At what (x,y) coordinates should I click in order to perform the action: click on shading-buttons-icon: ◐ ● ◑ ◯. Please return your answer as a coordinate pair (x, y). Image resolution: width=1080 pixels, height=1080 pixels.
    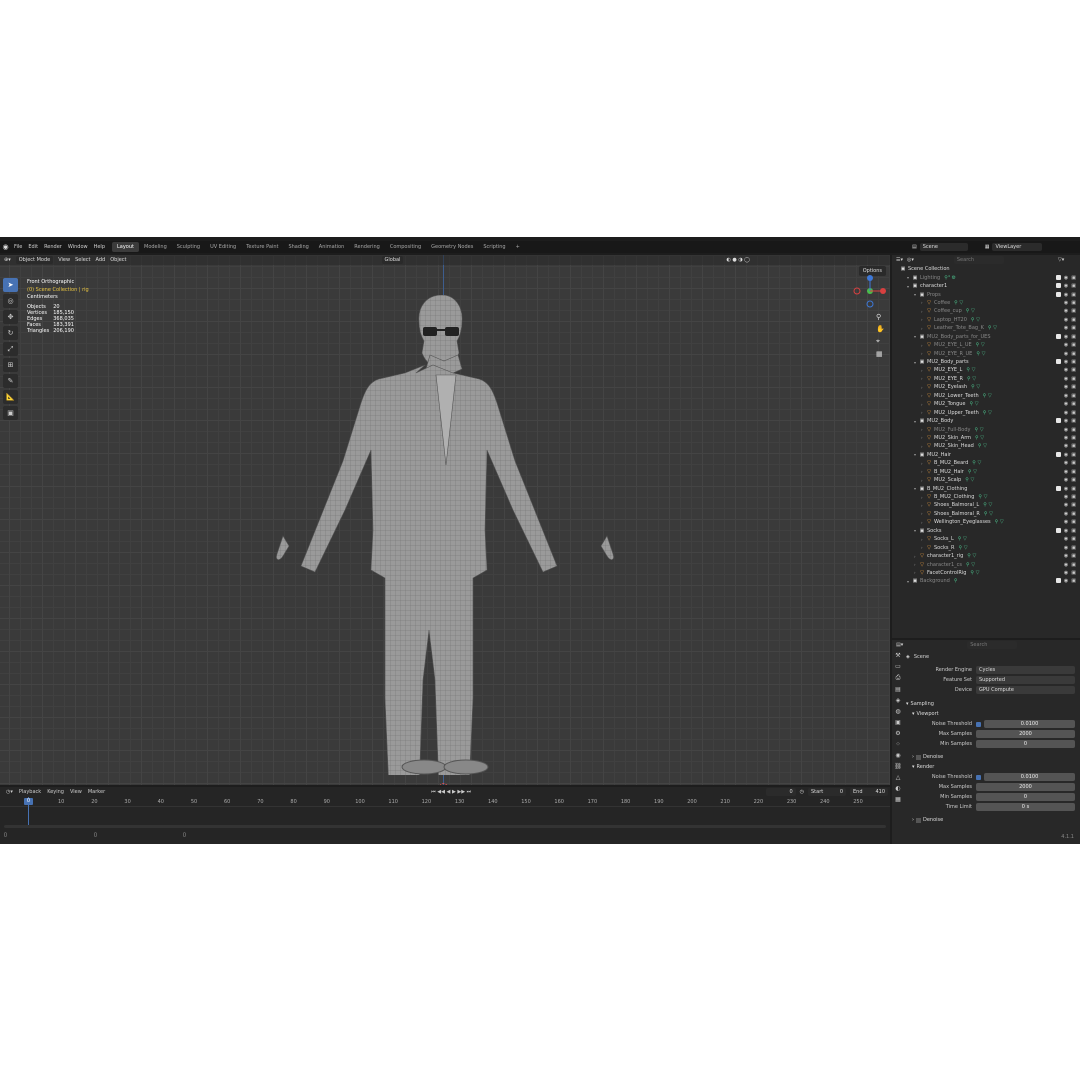
    Looking at the image, I should click on (737, 260).